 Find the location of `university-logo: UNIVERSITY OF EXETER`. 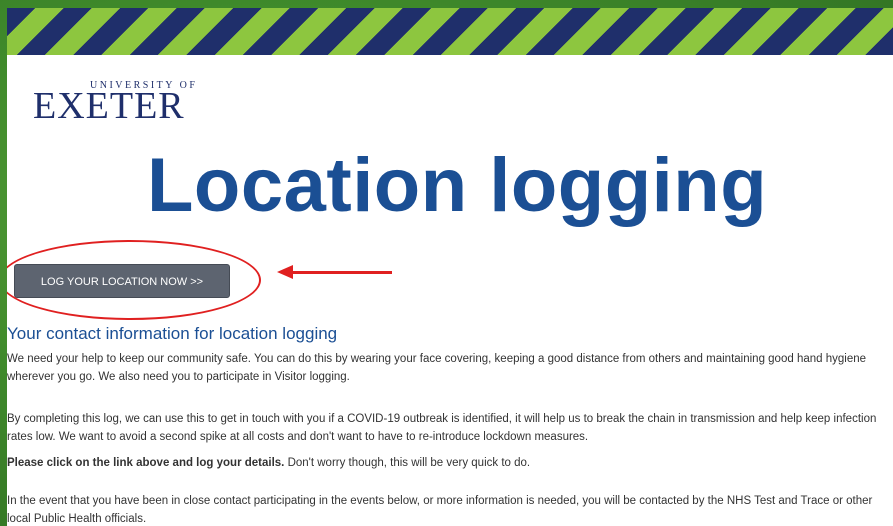

university-logo: UNIVERSITY OF EXETER is located at coordinates (128, 104).